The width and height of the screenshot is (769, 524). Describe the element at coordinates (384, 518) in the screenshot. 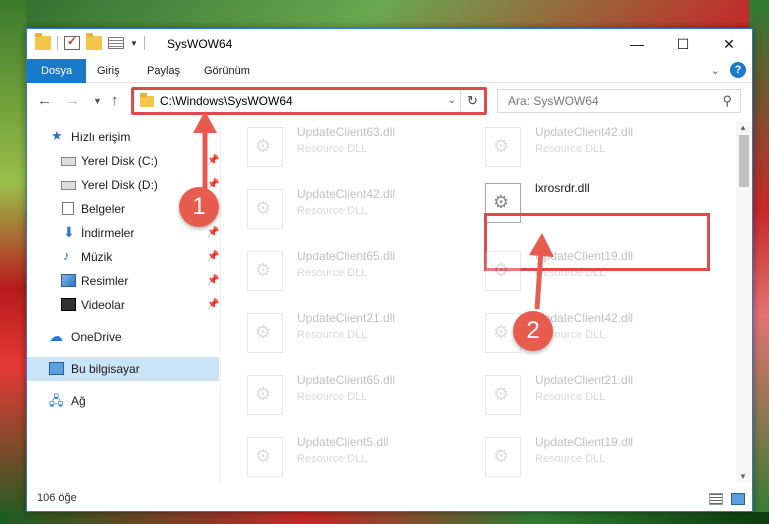

I see `desktop-background-bottom` at that location.